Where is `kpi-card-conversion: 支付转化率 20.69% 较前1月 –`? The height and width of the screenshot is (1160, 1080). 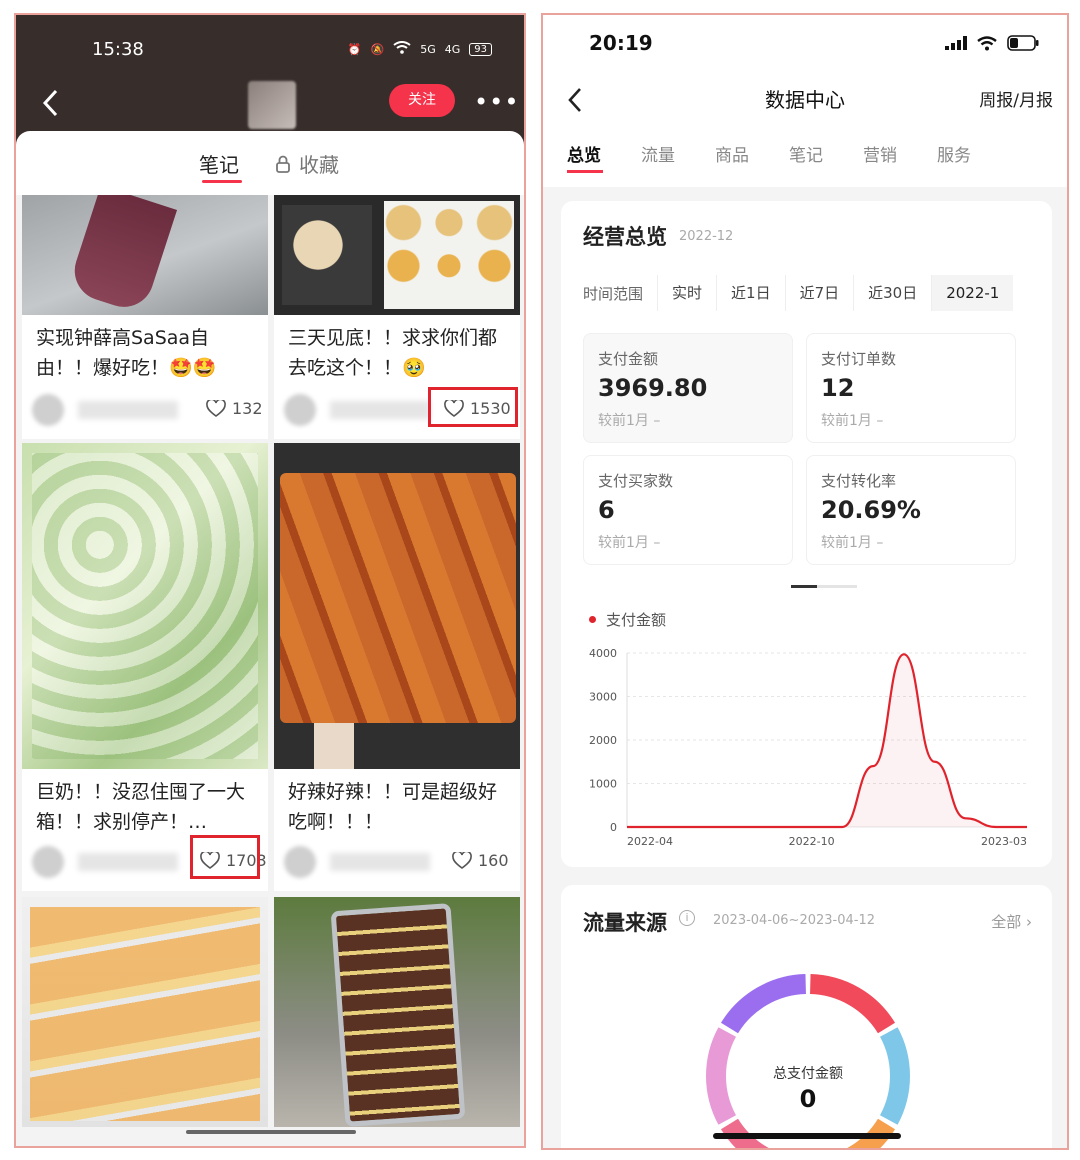 kpi-card-conversion: 支付转化率 20.69% 较前1月 – is located at coordinates (911, 510).